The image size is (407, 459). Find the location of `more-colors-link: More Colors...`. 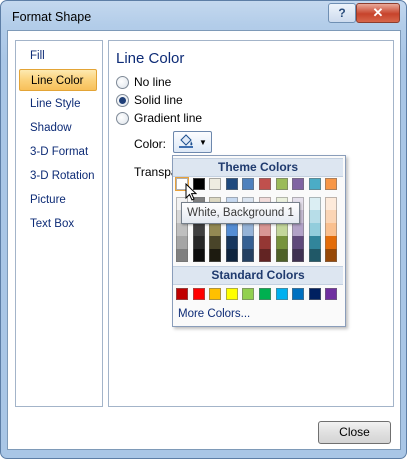

more-colors-link: More Colors... is located at coordinates (214, 314).